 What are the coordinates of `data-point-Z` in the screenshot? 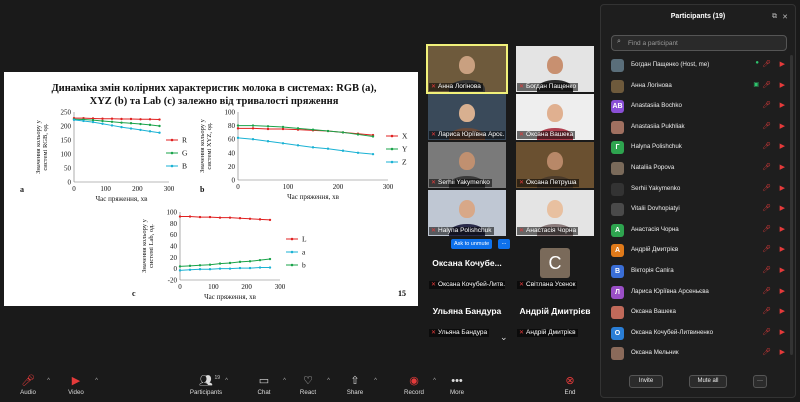 It's located at (253, 139).